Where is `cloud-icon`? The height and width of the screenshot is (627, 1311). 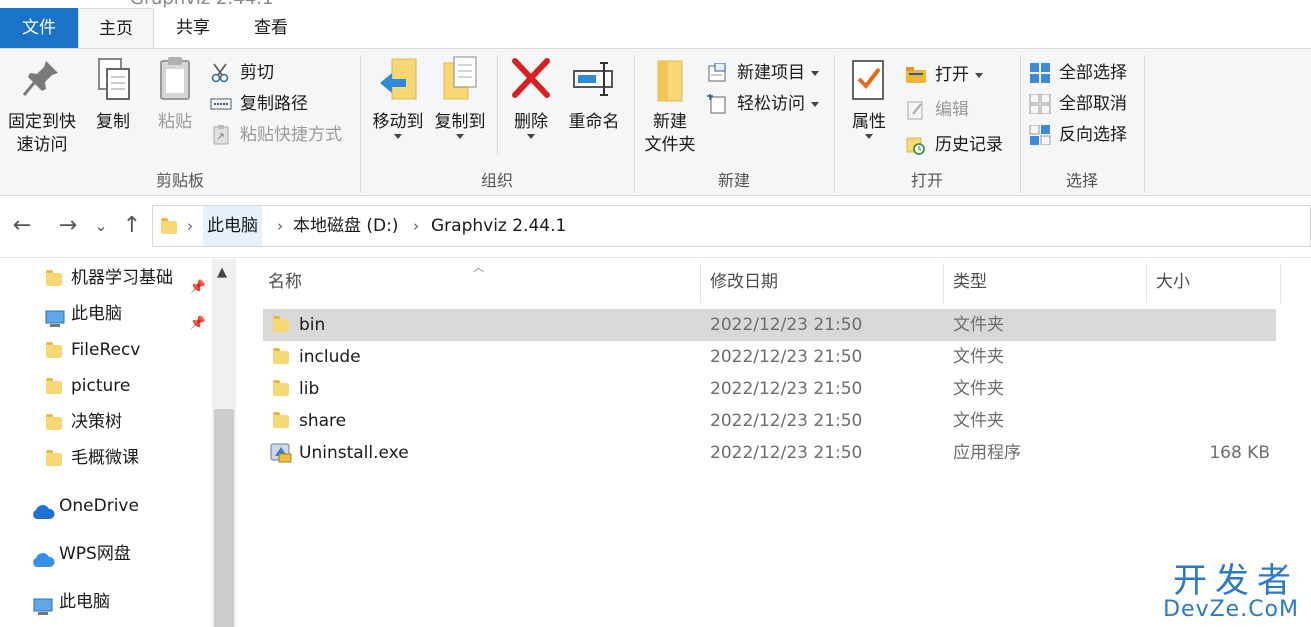 cloud-icon is located at coordinates (43, 510).